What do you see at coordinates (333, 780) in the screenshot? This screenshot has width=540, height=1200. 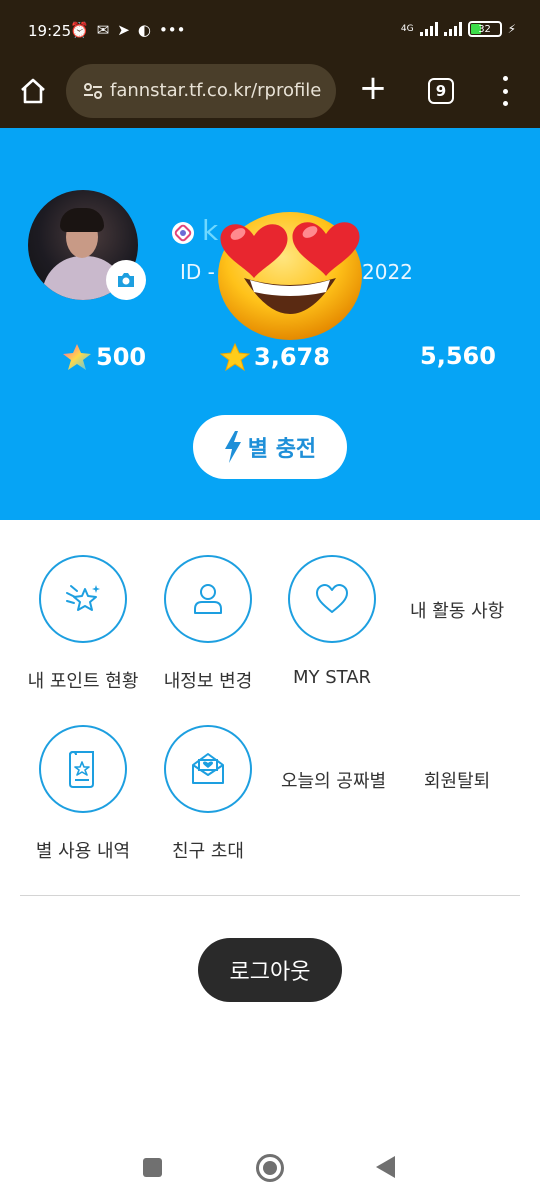 I see `menu-free-star-today: 오늘의 공짜별` at bounding box center [333, 780].